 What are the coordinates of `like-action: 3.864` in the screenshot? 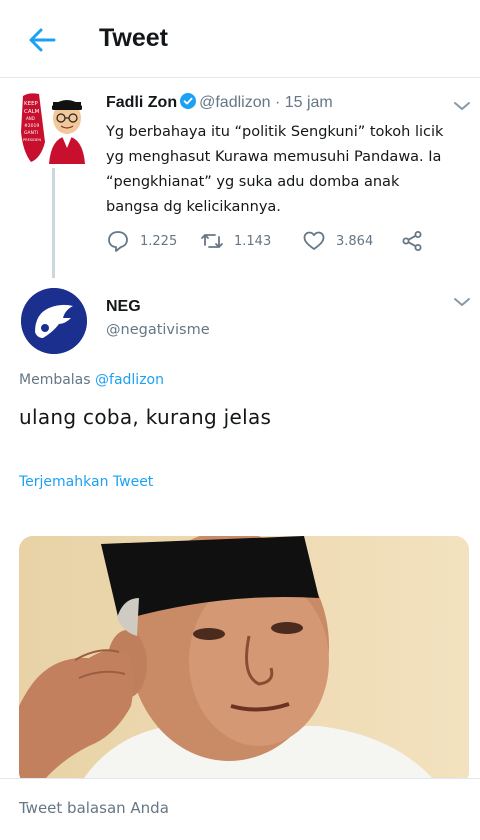 It's located at (337, 241).